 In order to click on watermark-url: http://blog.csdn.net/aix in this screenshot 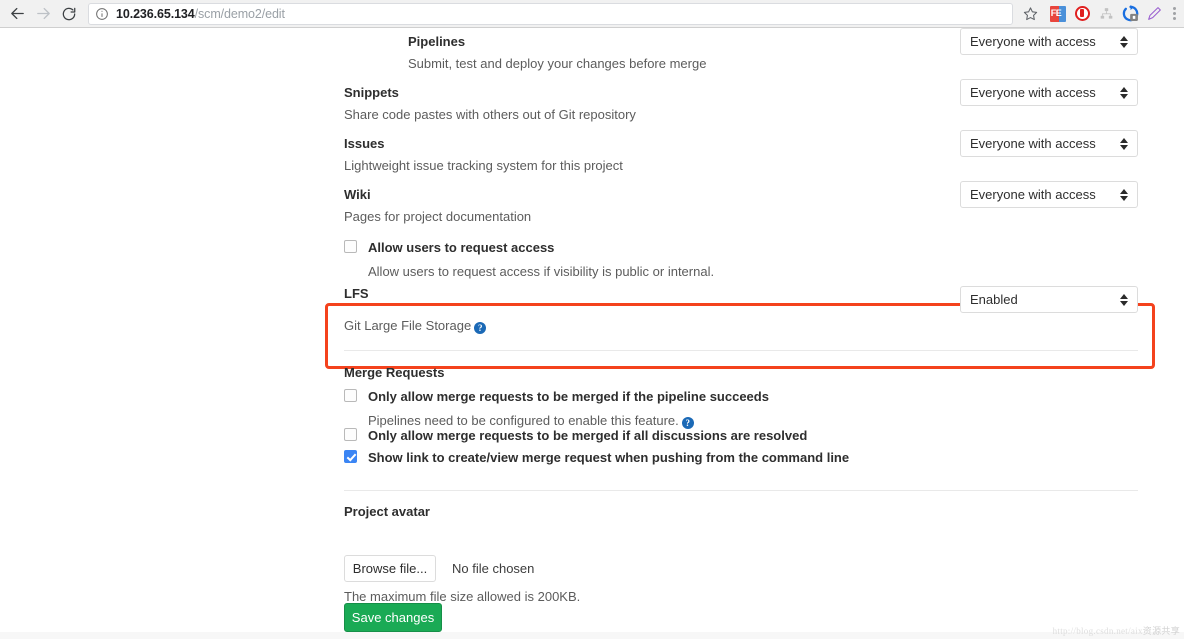, I will do `click(1097, 631)`.